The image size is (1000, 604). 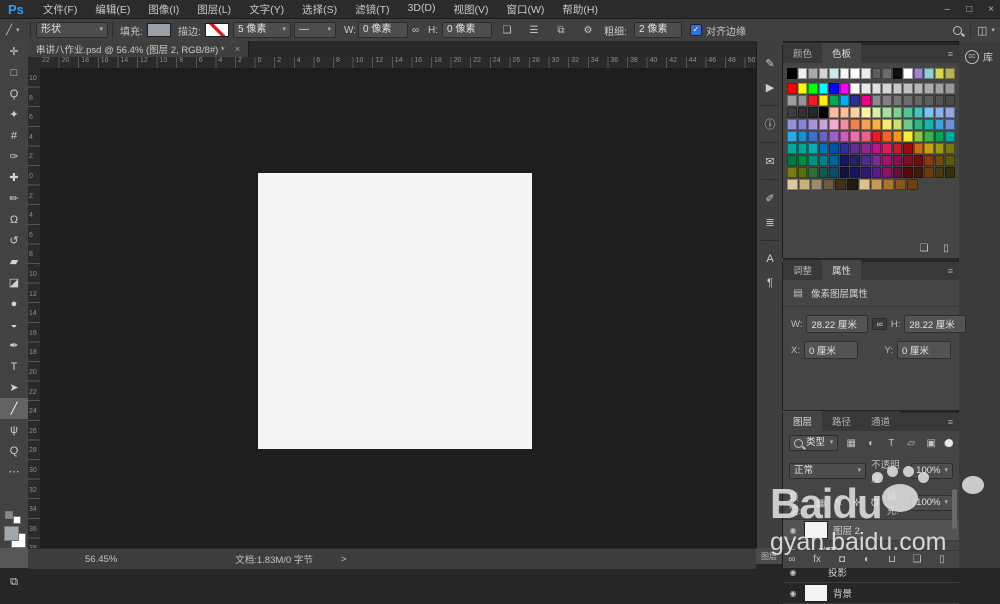 What do you see at coordinates (817, 559) in the screenshot?
I see `layer-style-fx-icon: fx` at bounding box center [817, 559].